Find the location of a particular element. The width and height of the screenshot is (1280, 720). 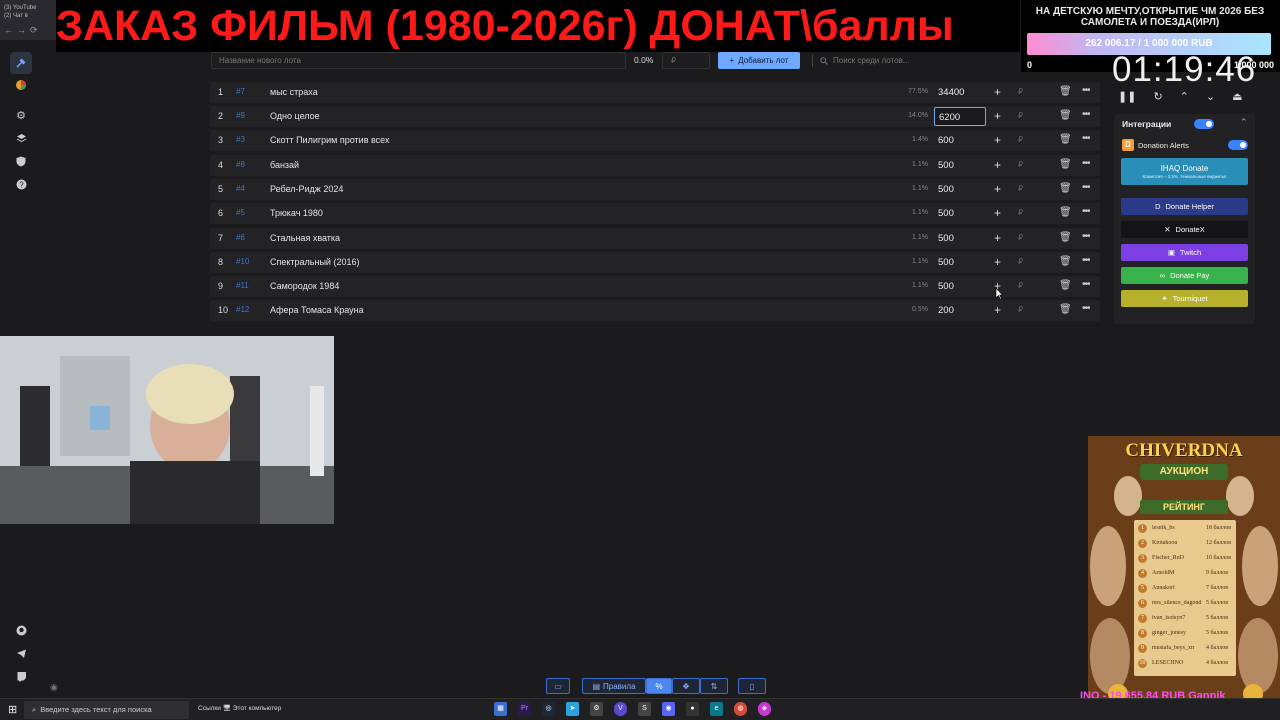

wheel-icon is located at coordinates (21, 85).